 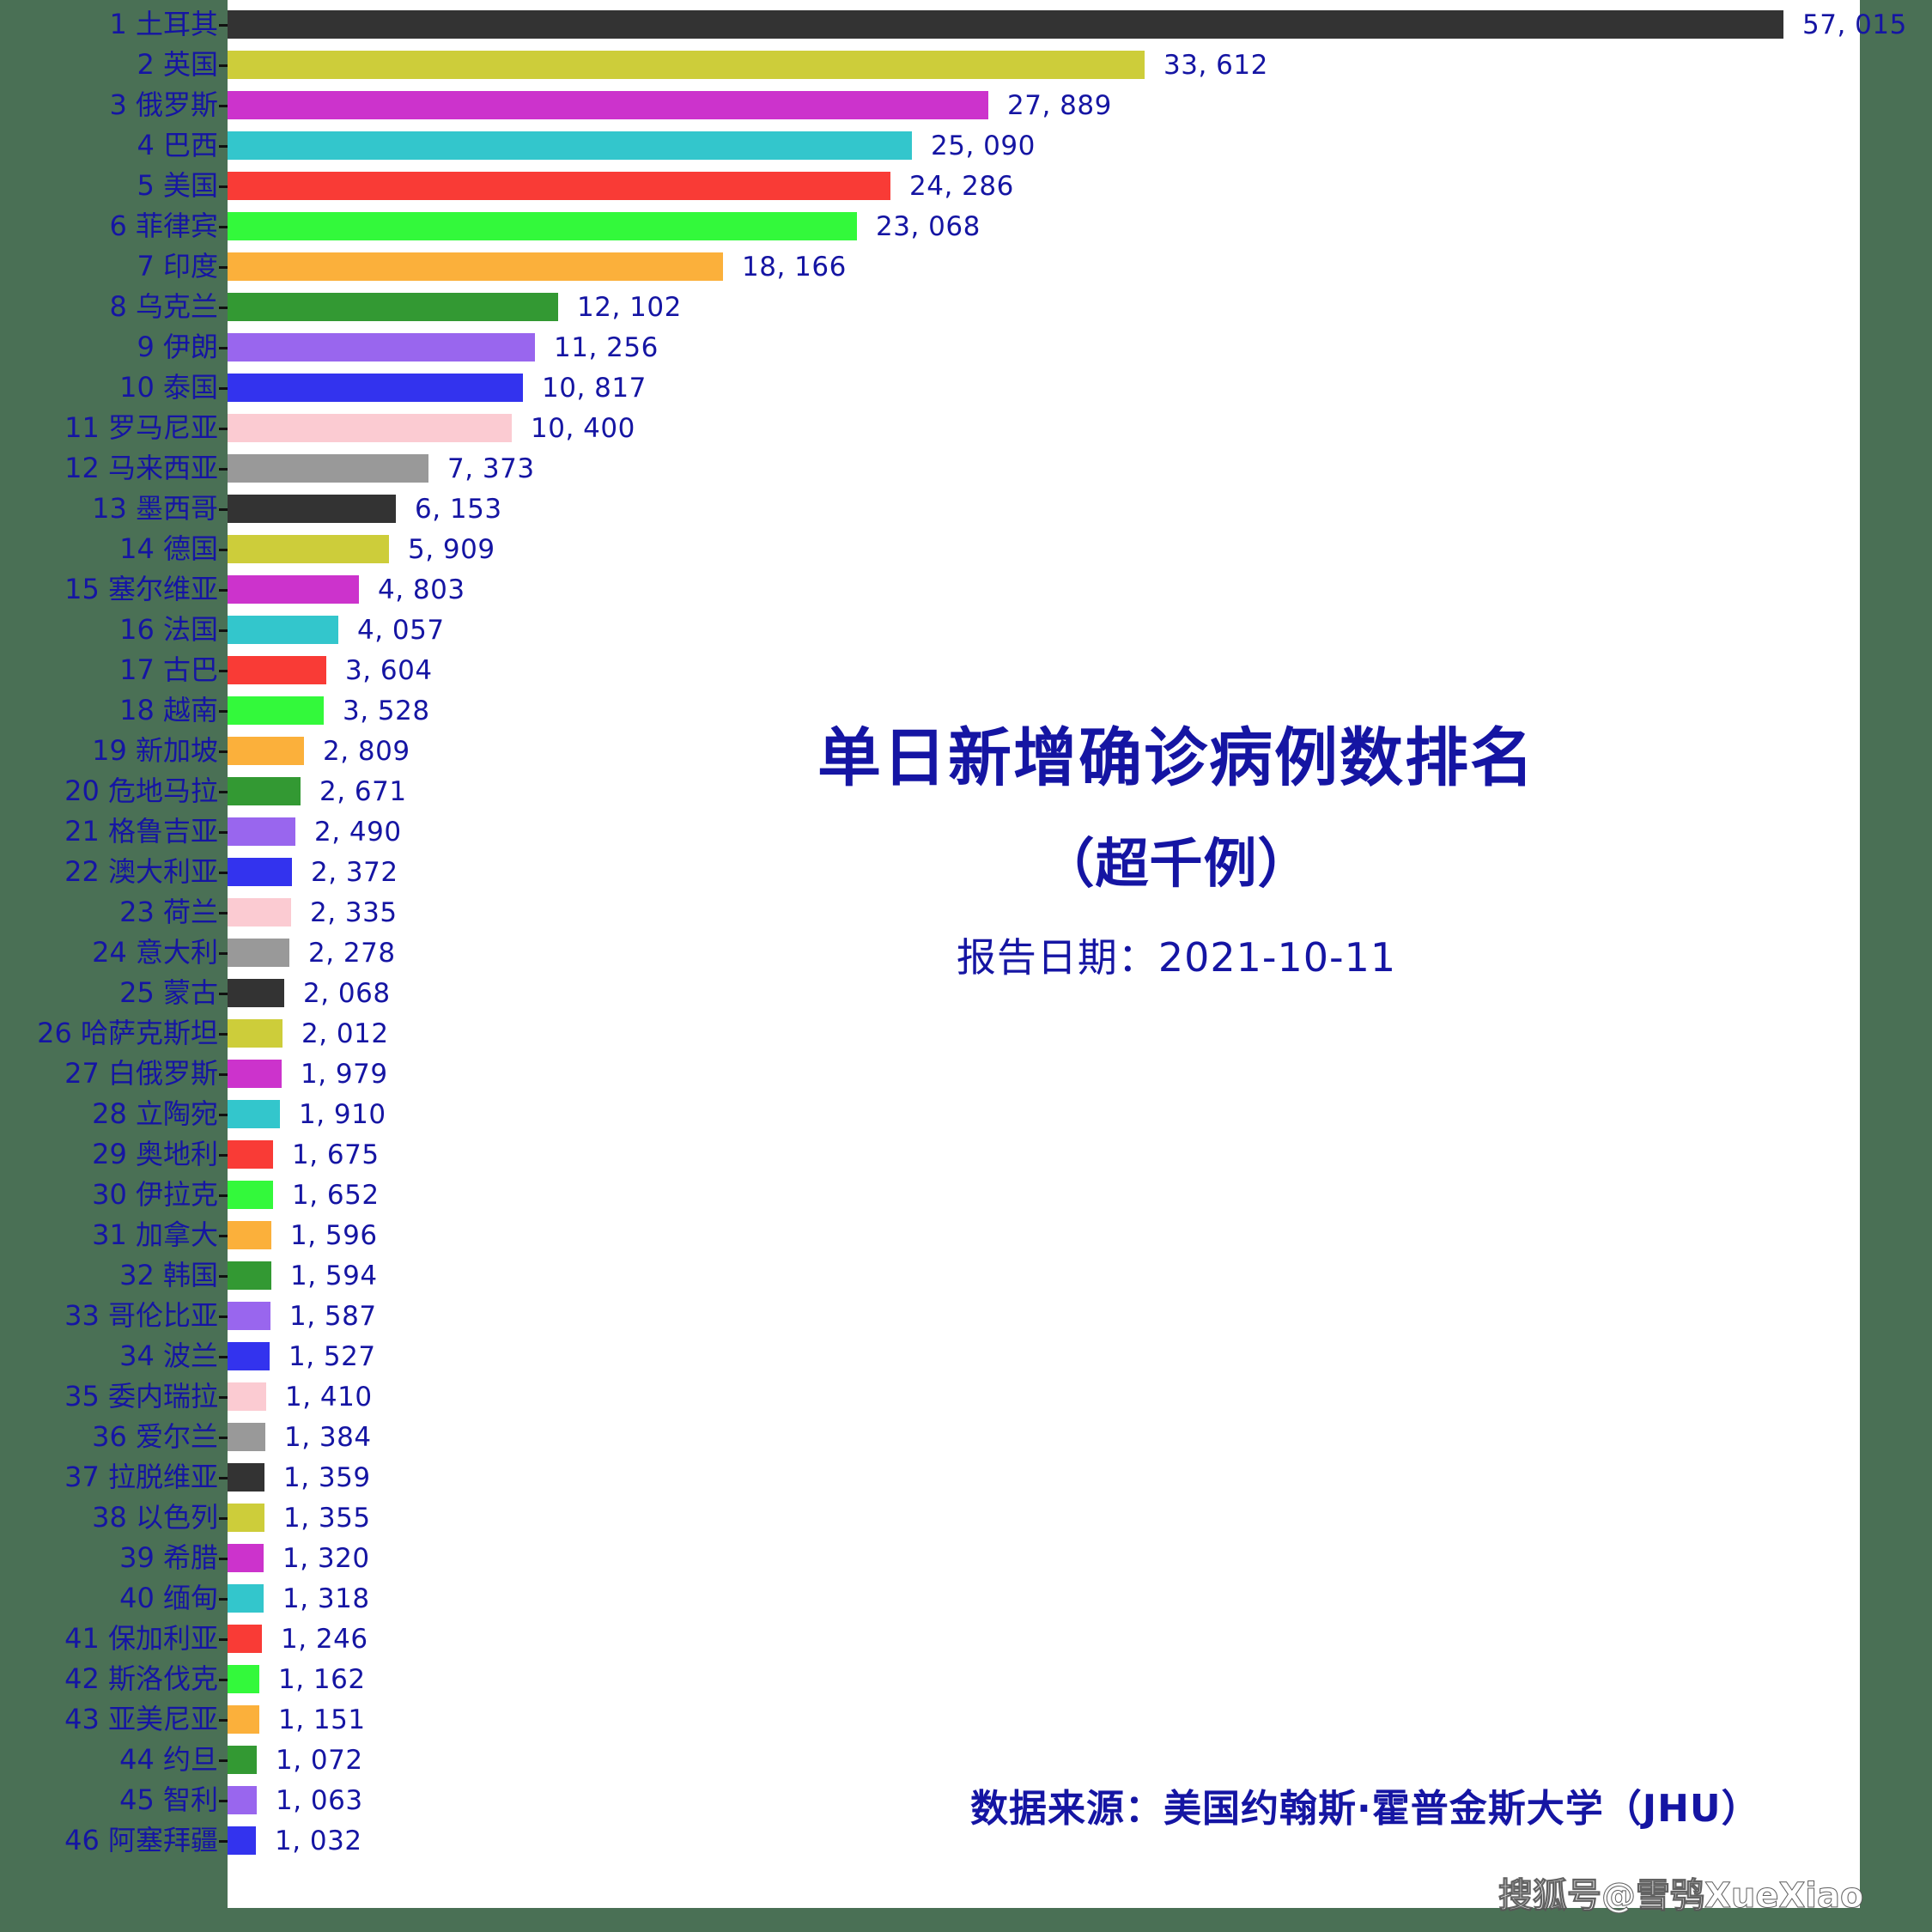 I want to click on bar-value-label: 2, 012, so click(x=345, y=1034).